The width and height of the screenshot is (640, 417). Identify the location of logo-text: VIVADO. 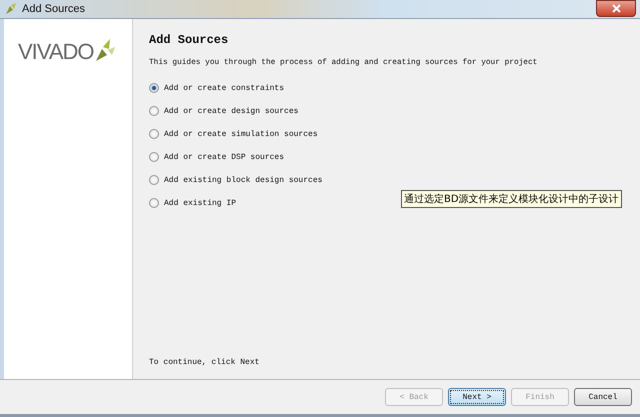
(56, 52).